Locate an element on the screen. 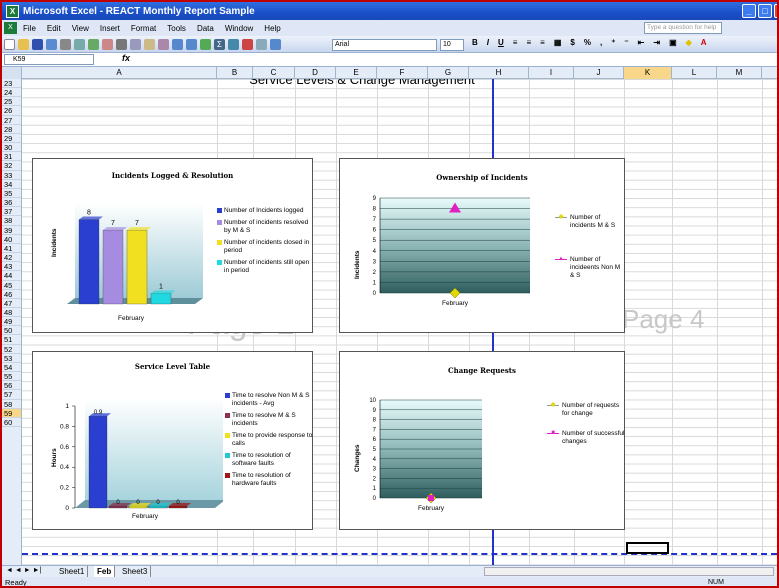  sort-ascending-icon is located at coordinates (233, 44).